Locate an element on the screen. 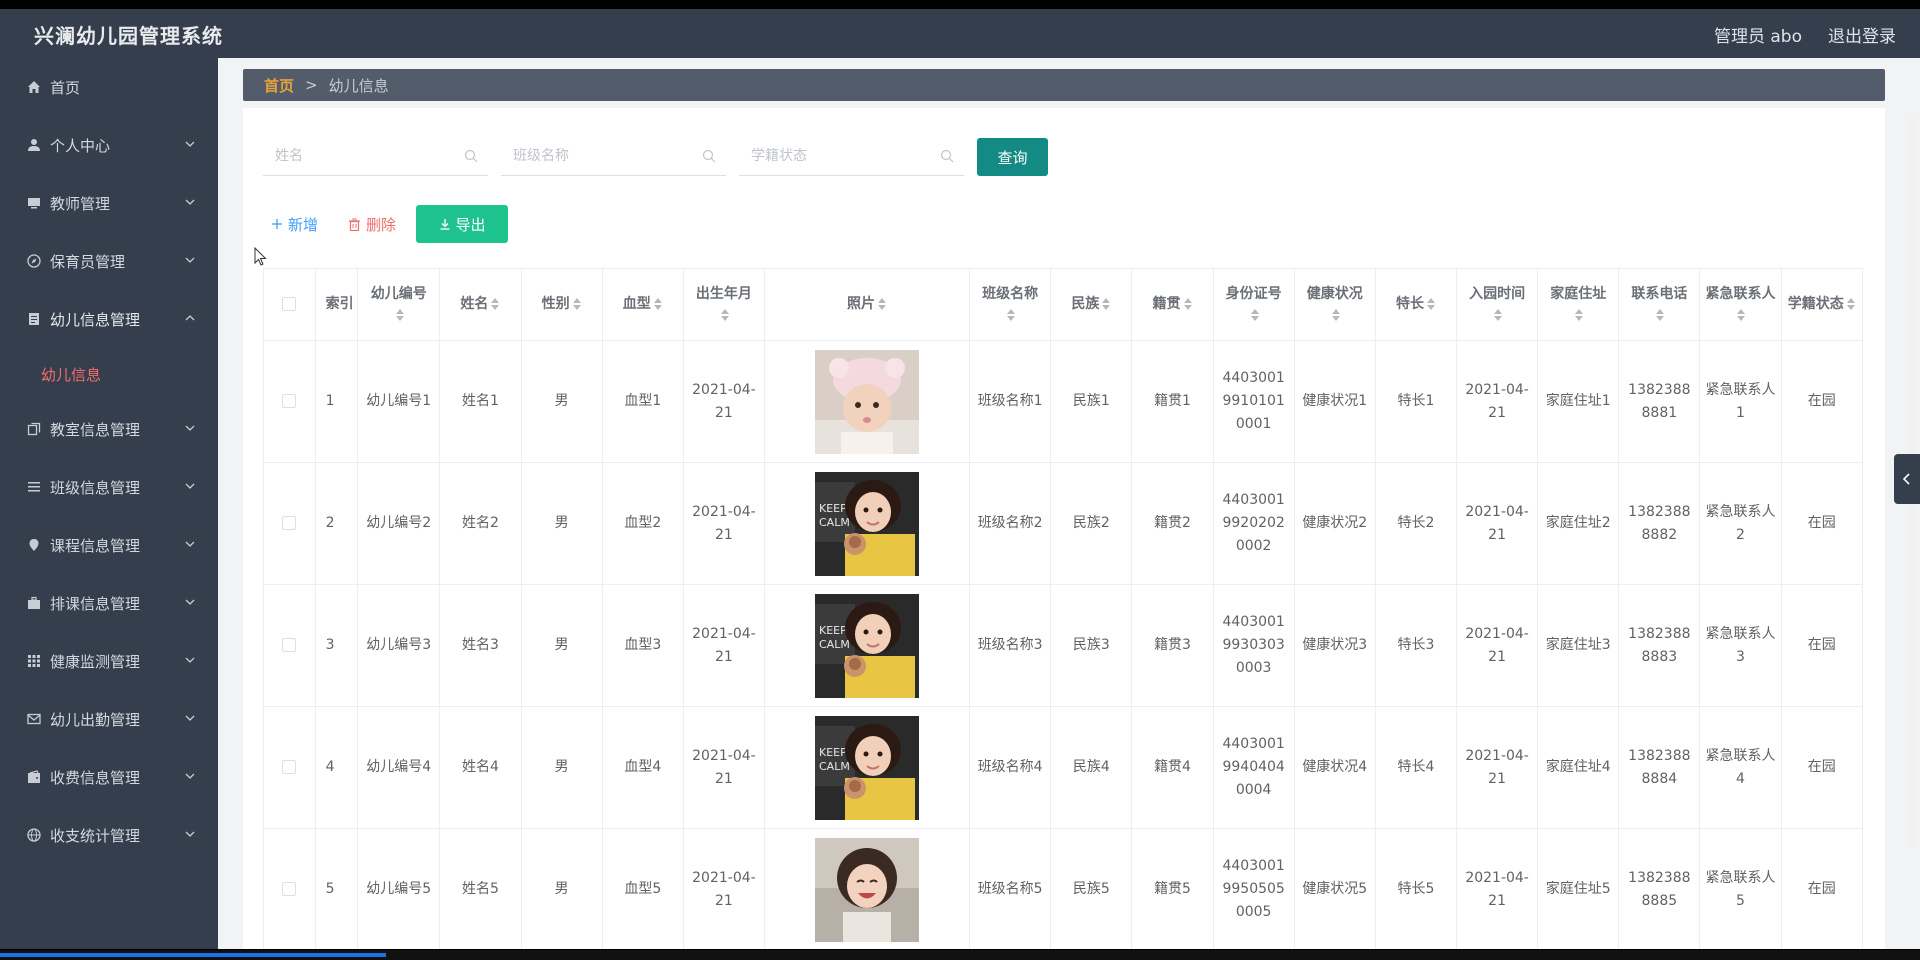  sidebar-subitem-child-info: 幼儿信息 is located at coordinates (109, 374).